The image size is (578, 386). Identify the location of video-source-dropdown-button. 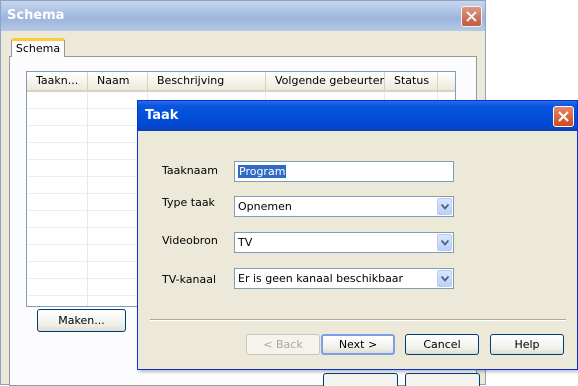
(444, 242).